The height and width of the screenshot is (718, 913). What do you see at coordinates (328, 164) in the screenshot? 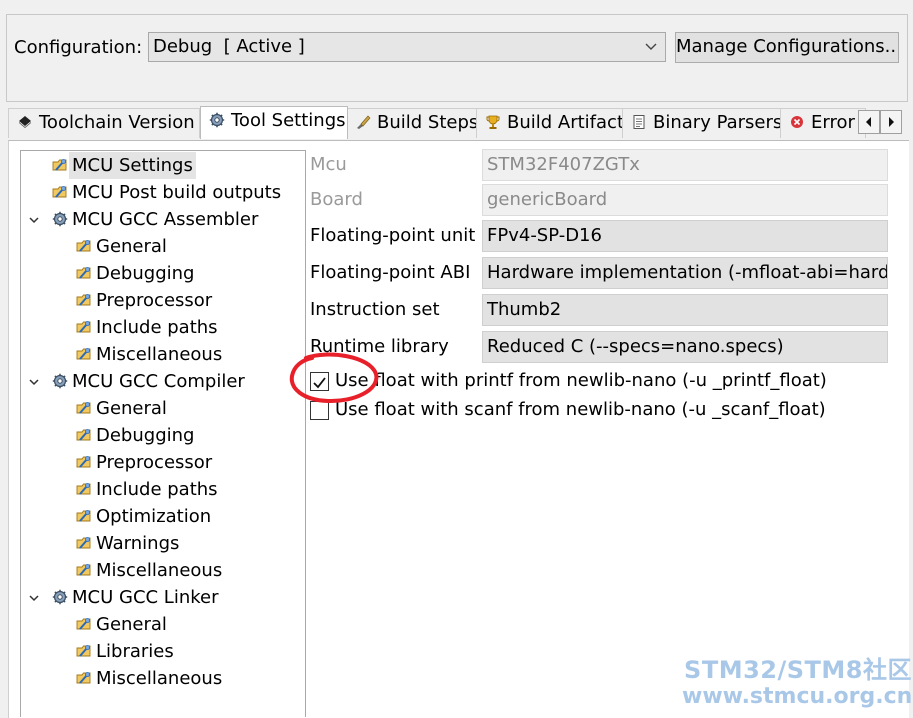
I see `field-label: Mcu` at bounding box center [328, 164].